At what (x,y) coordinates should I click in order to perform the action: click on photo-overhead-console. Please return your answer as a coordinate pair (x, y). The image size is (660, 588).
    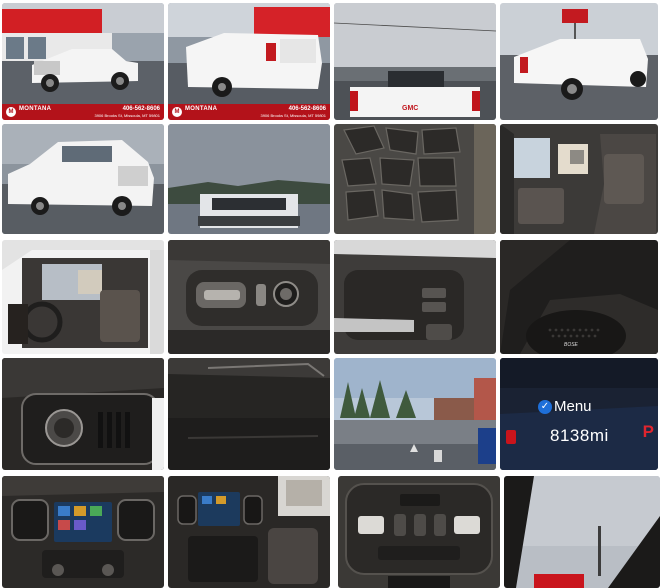
    Looking at the image, I should click on (419, 532).